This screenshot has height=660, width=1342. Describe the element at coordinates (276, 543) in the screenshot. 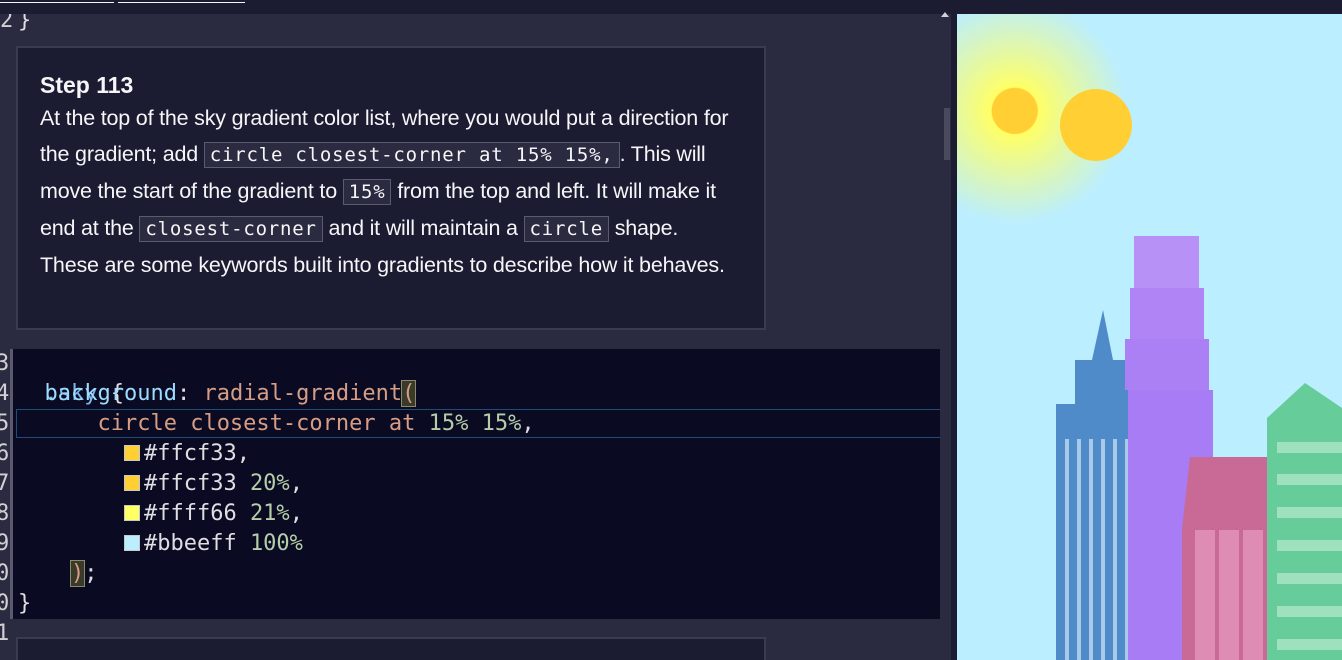

I see `stop-position: 100%` at that location.